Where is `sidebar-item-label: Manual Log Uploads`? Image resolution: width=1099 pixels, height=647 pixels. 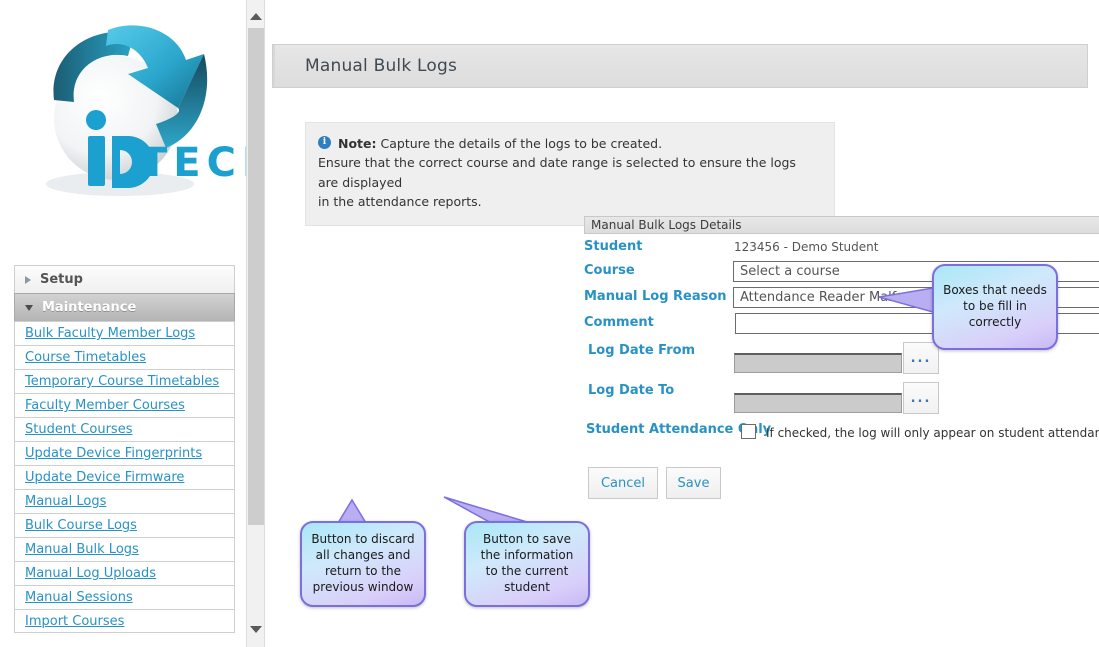 sidebar-item-label: Manual Log Uploads is located at coordinates (90, 573).